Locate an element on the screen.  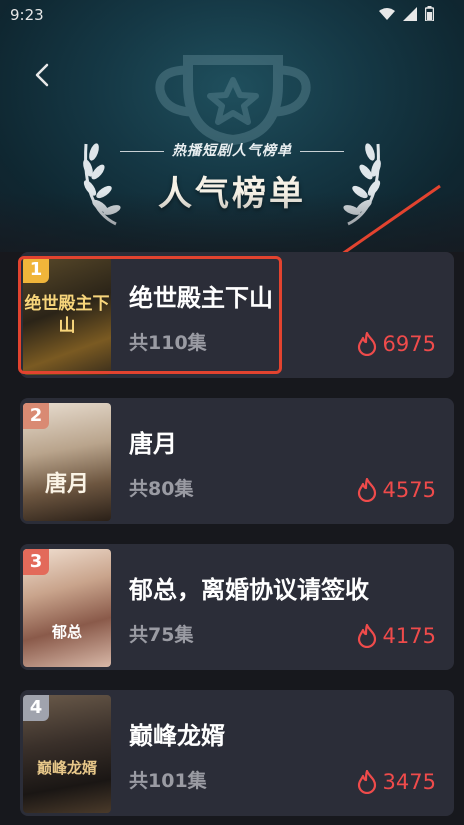
banner-subtitle: 热播短剧人气榜单 is located at coordinates (232, 151).